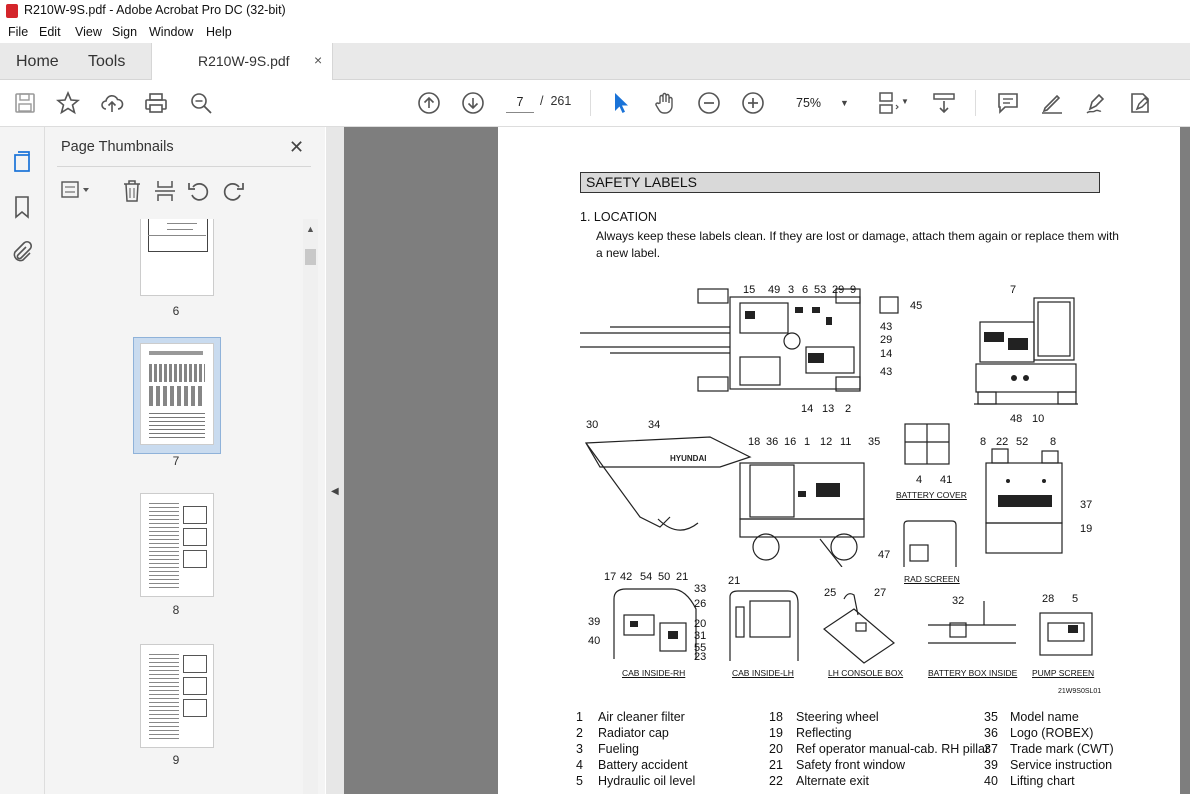 The height and width of the screenshot is (794, 1190). What do you see at coordinates (318, 60) in the screenshot?
I see `close-tab-icon: ×` at bounding box center [318, 60].